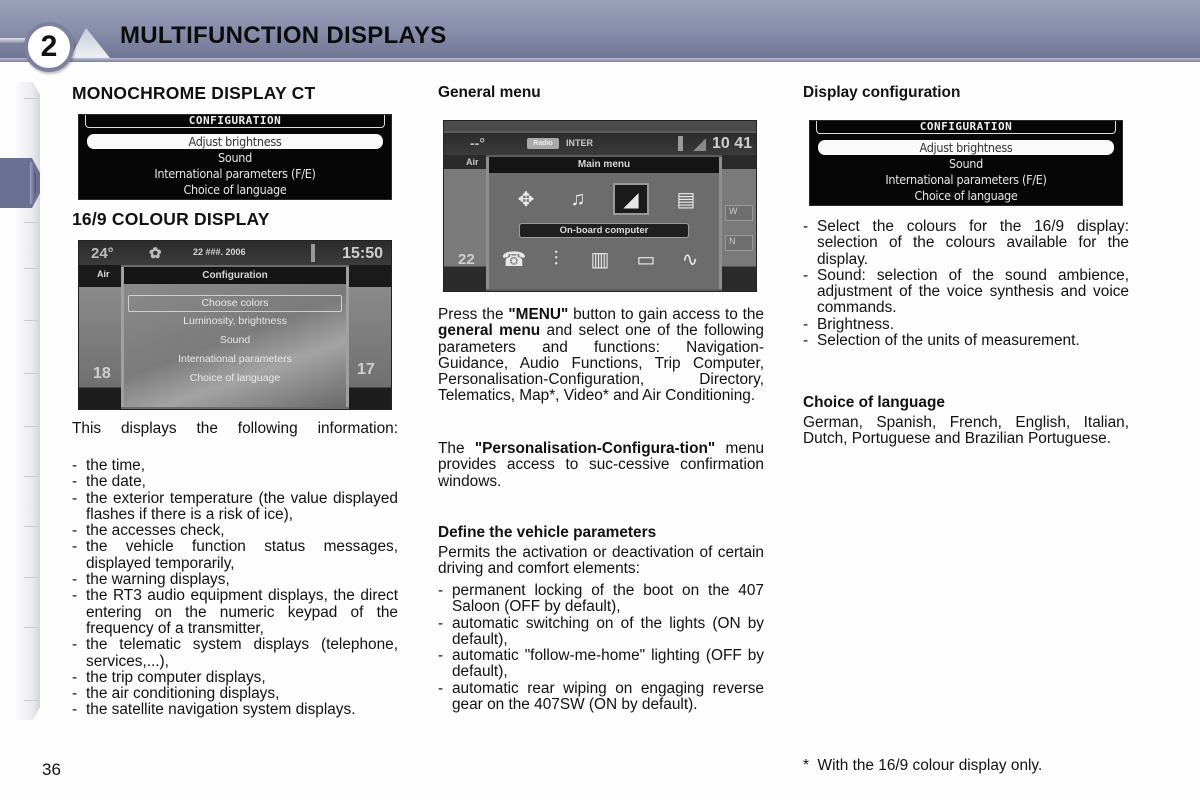  Describe the element at coordinates (966, 127) in the screenshot. I see `screen-title: CONFIGURATION` at that location.